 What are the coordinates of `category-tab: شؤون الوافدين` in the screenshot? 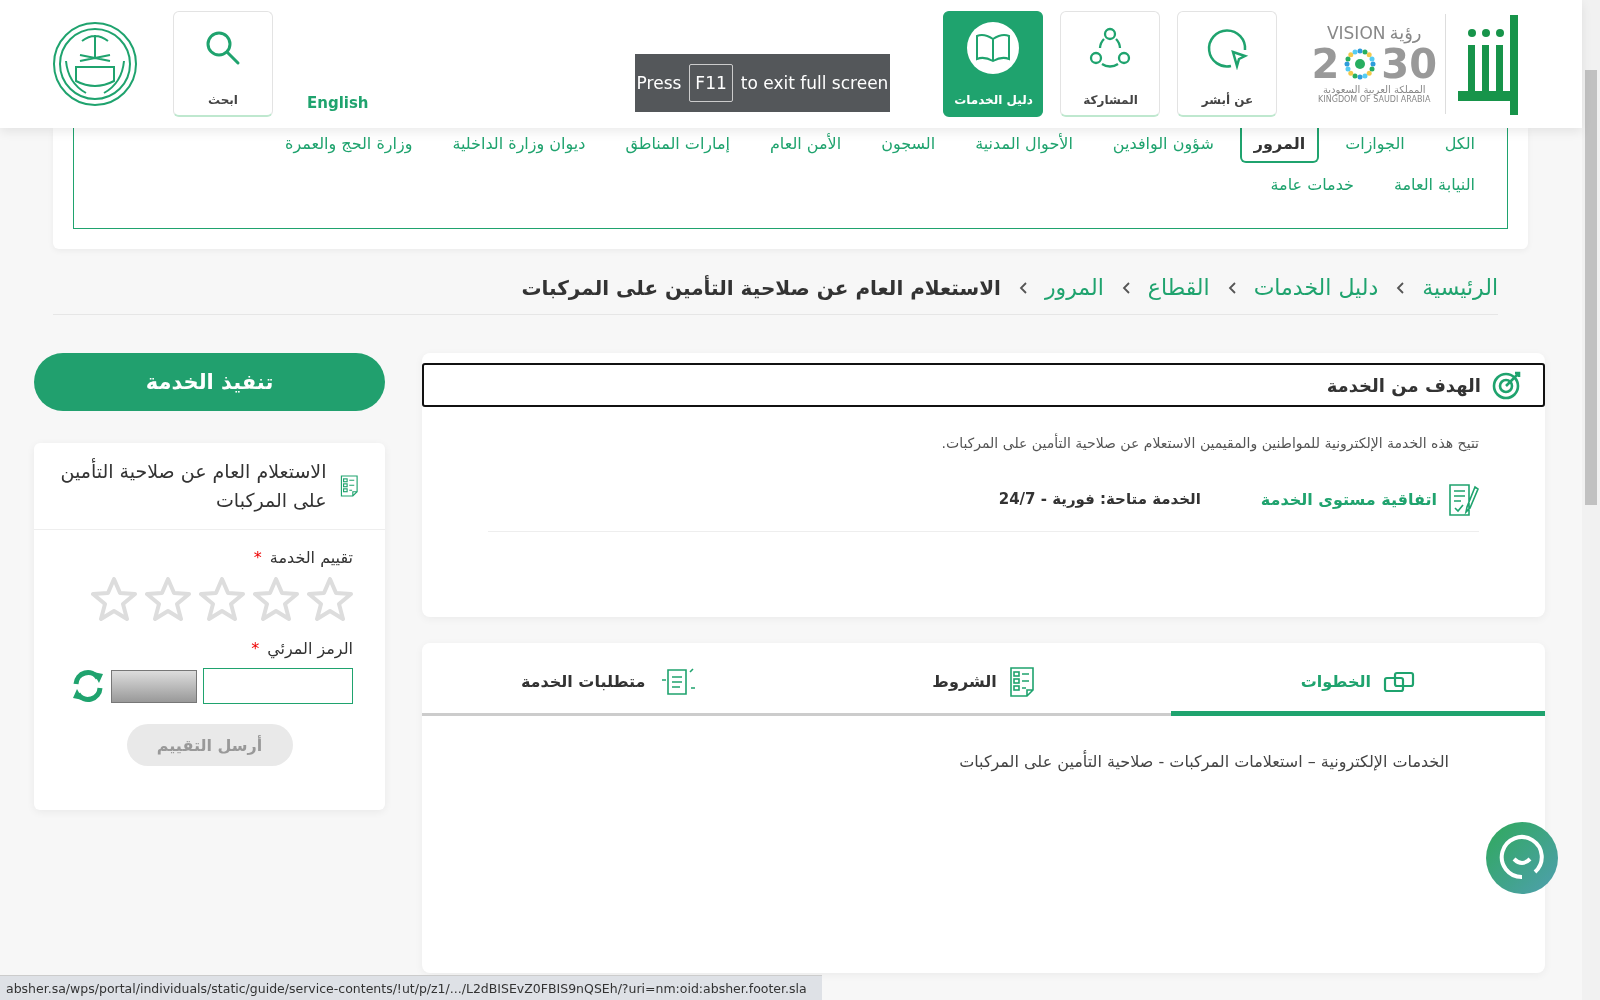 It's located at (1163, 145).